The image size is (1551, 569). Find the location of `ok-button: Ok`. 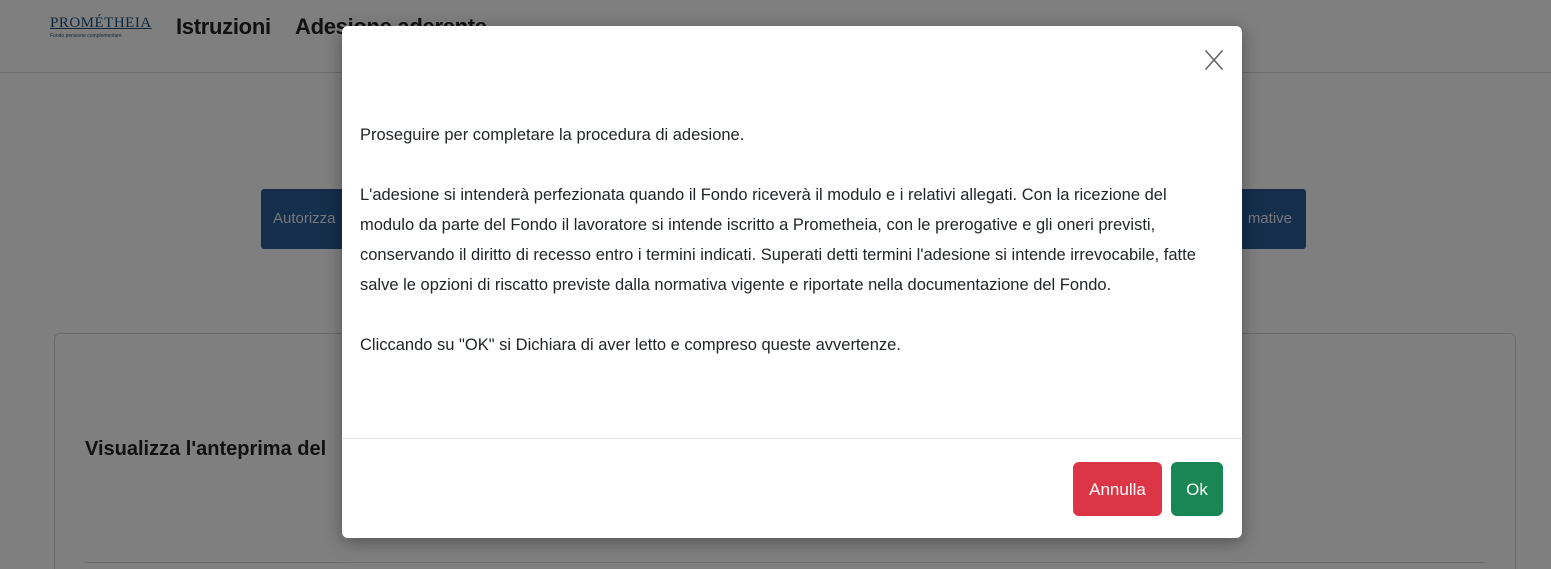

ok-button: Ok is located at coordinates (1197, 489).